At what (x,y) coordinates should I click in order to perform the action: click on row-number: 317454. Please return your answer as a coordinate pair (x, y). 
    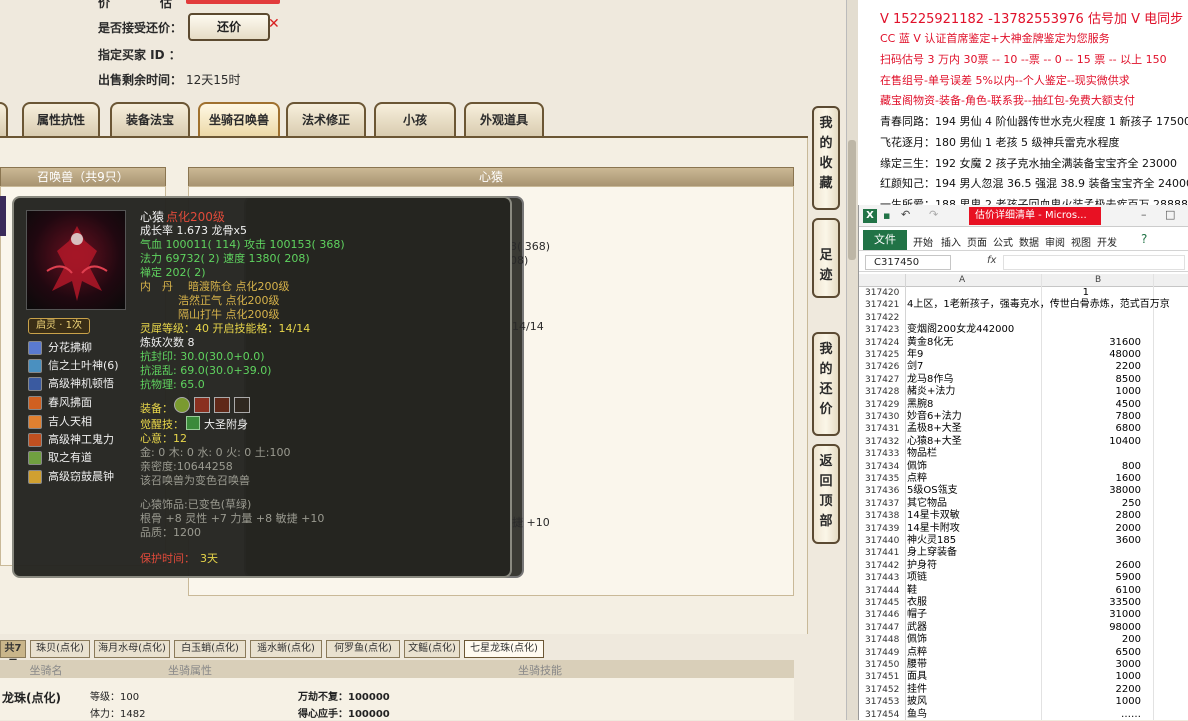
    Looking at the image, I should click on (885, 715).